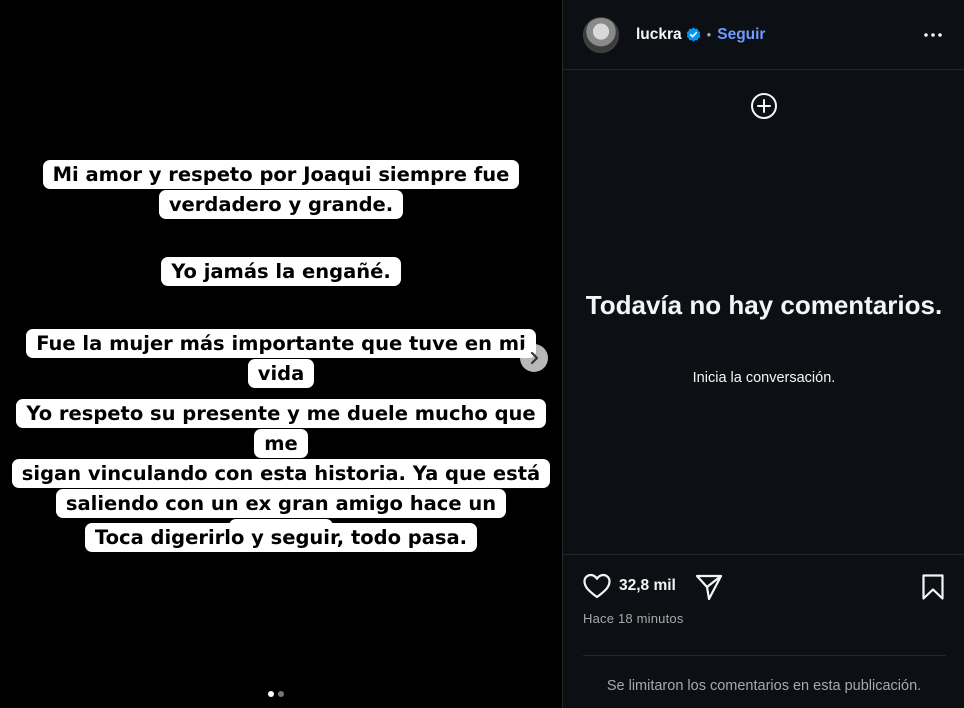 This screenshot has width=964, height=708. I want to click on empty-comments-title: Todavía no hay comentarios., so click(764, 305).